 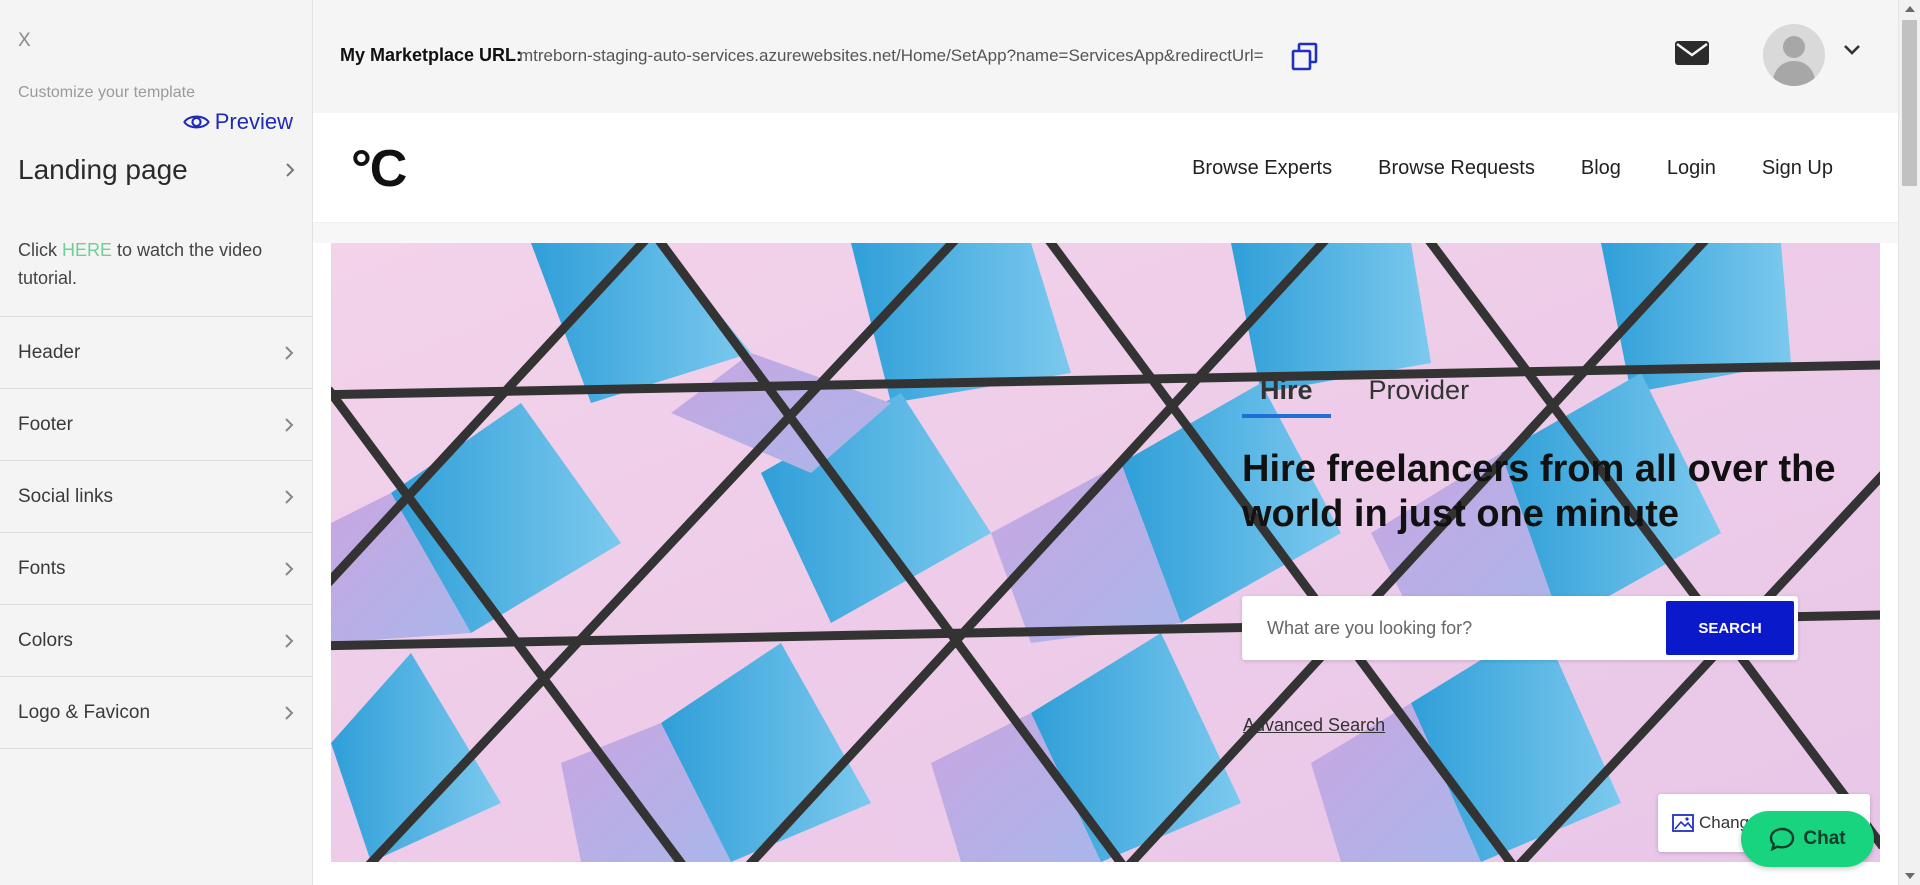 I want to click on image-icon, so click(x=1683, y=823).